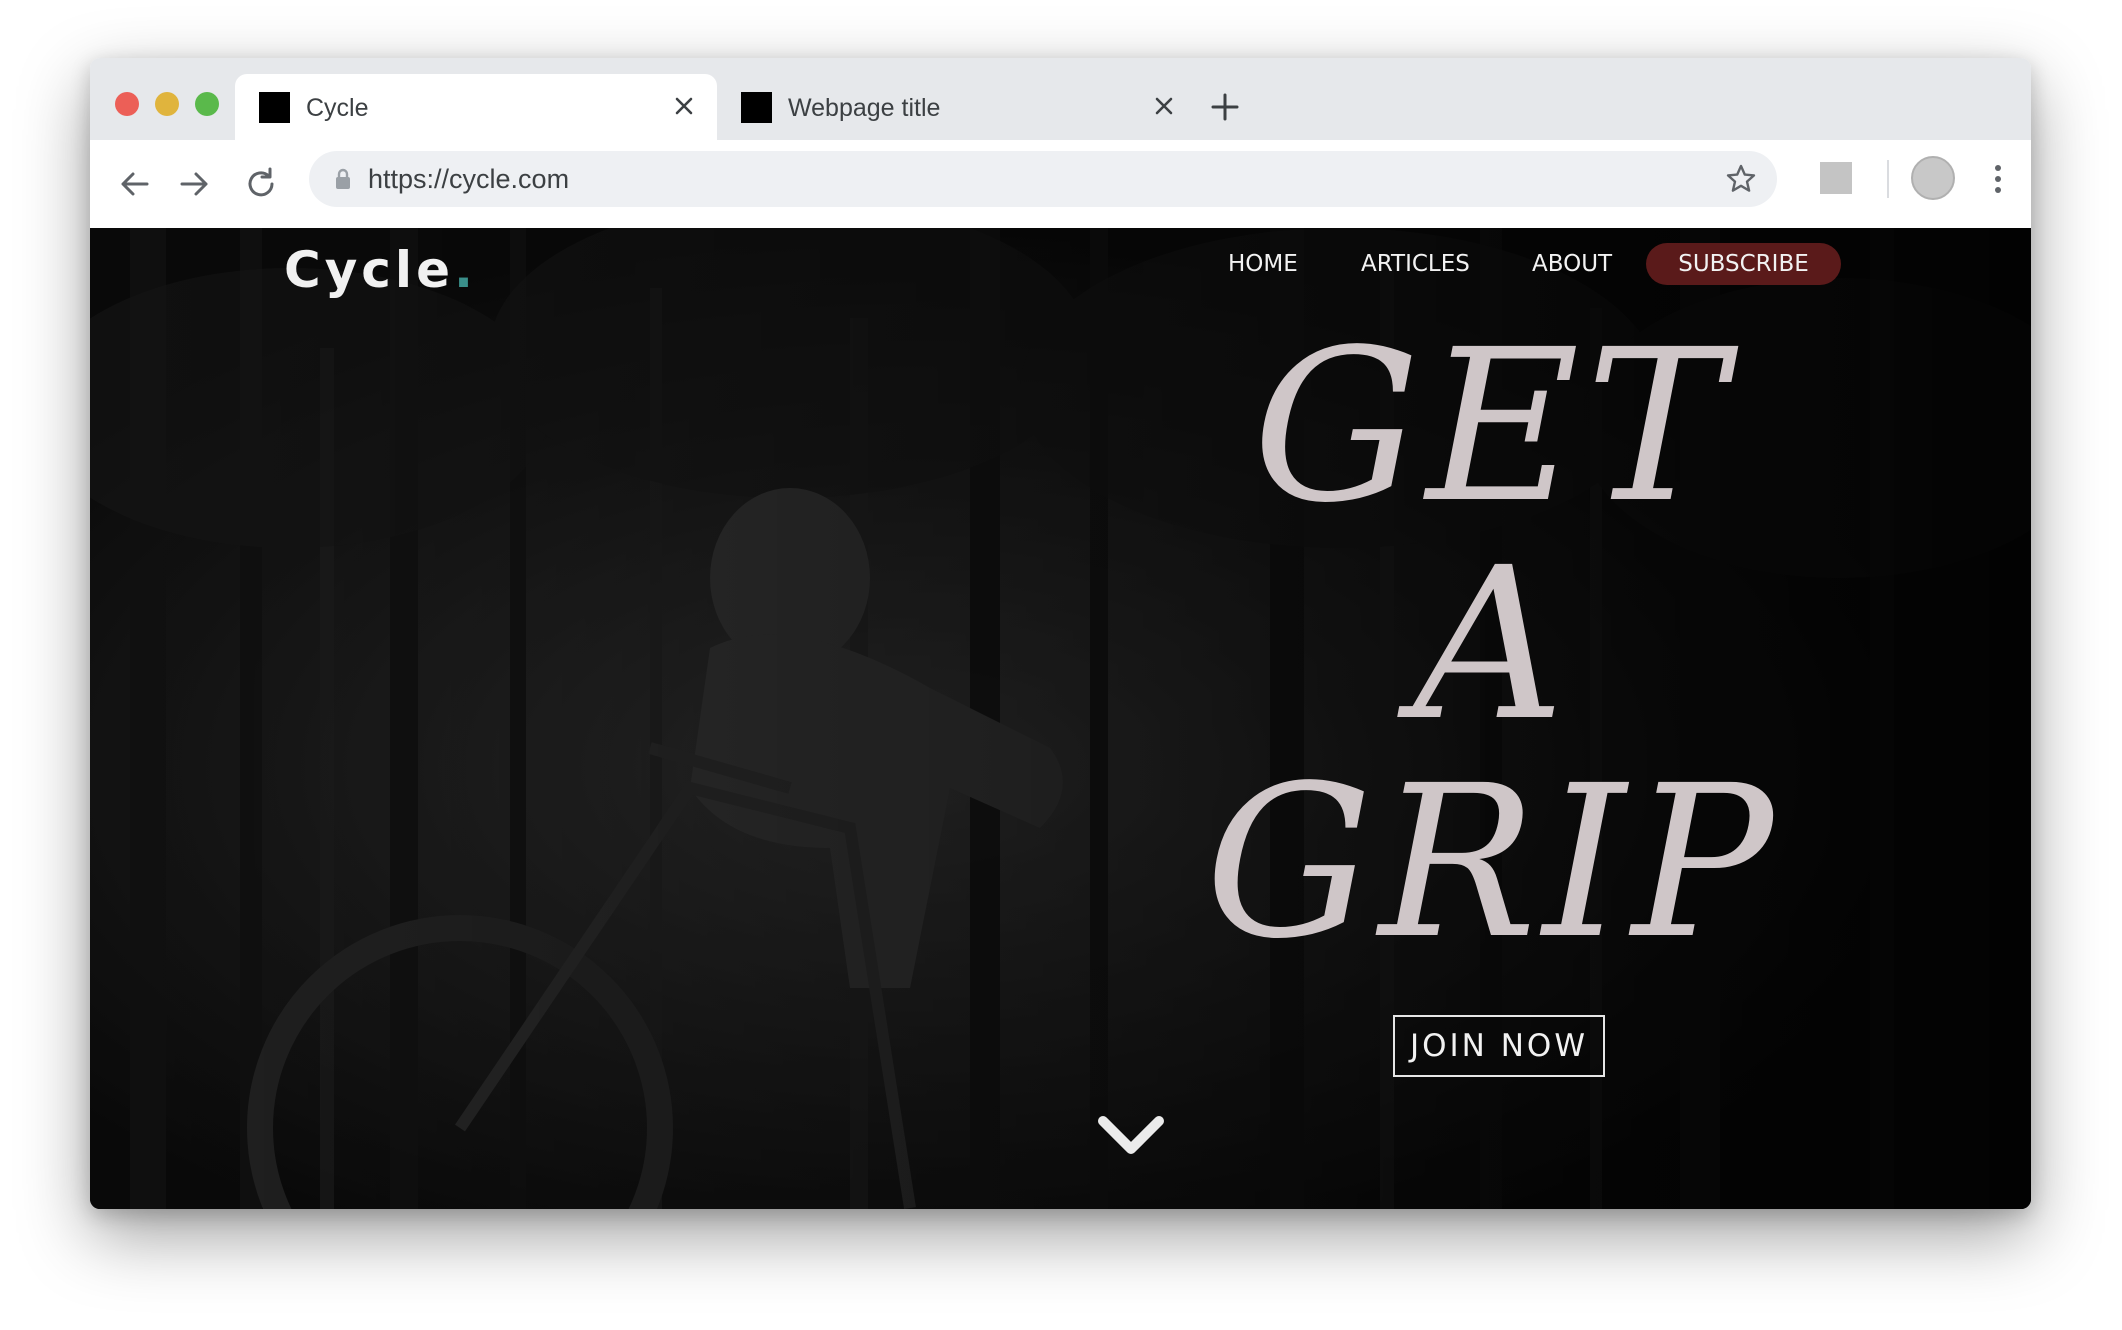 The width and height of the screenshot is (2122, 1330). What do you see at coordinates (167, 104) in the screenshot?
I see `minimize-window-button` at bounding box center [167, 104].